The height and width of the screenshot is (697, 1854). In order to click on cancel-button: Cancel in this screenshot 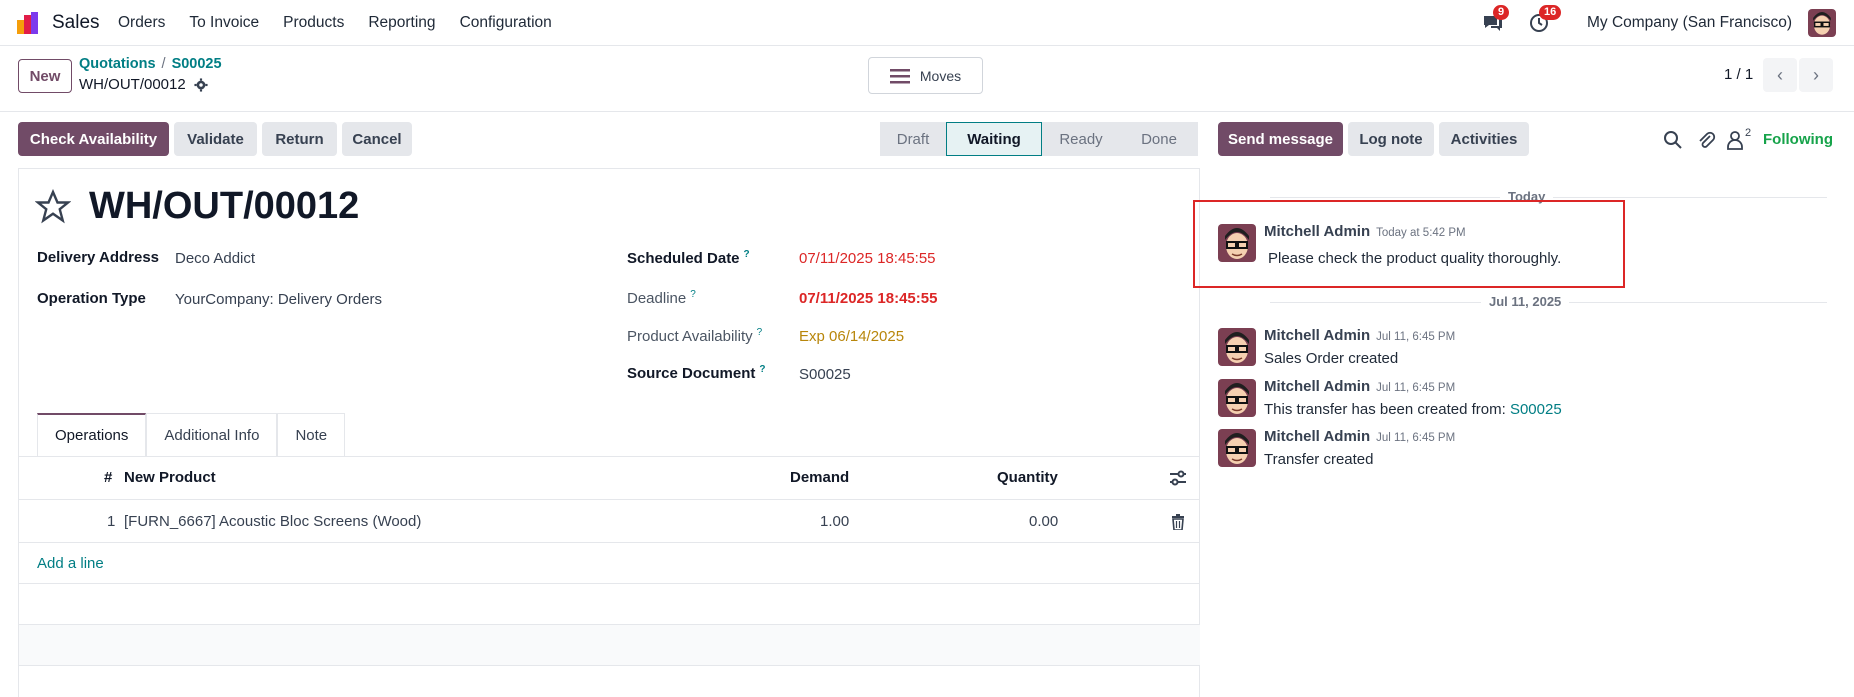, I will do `click(377, 139)`.